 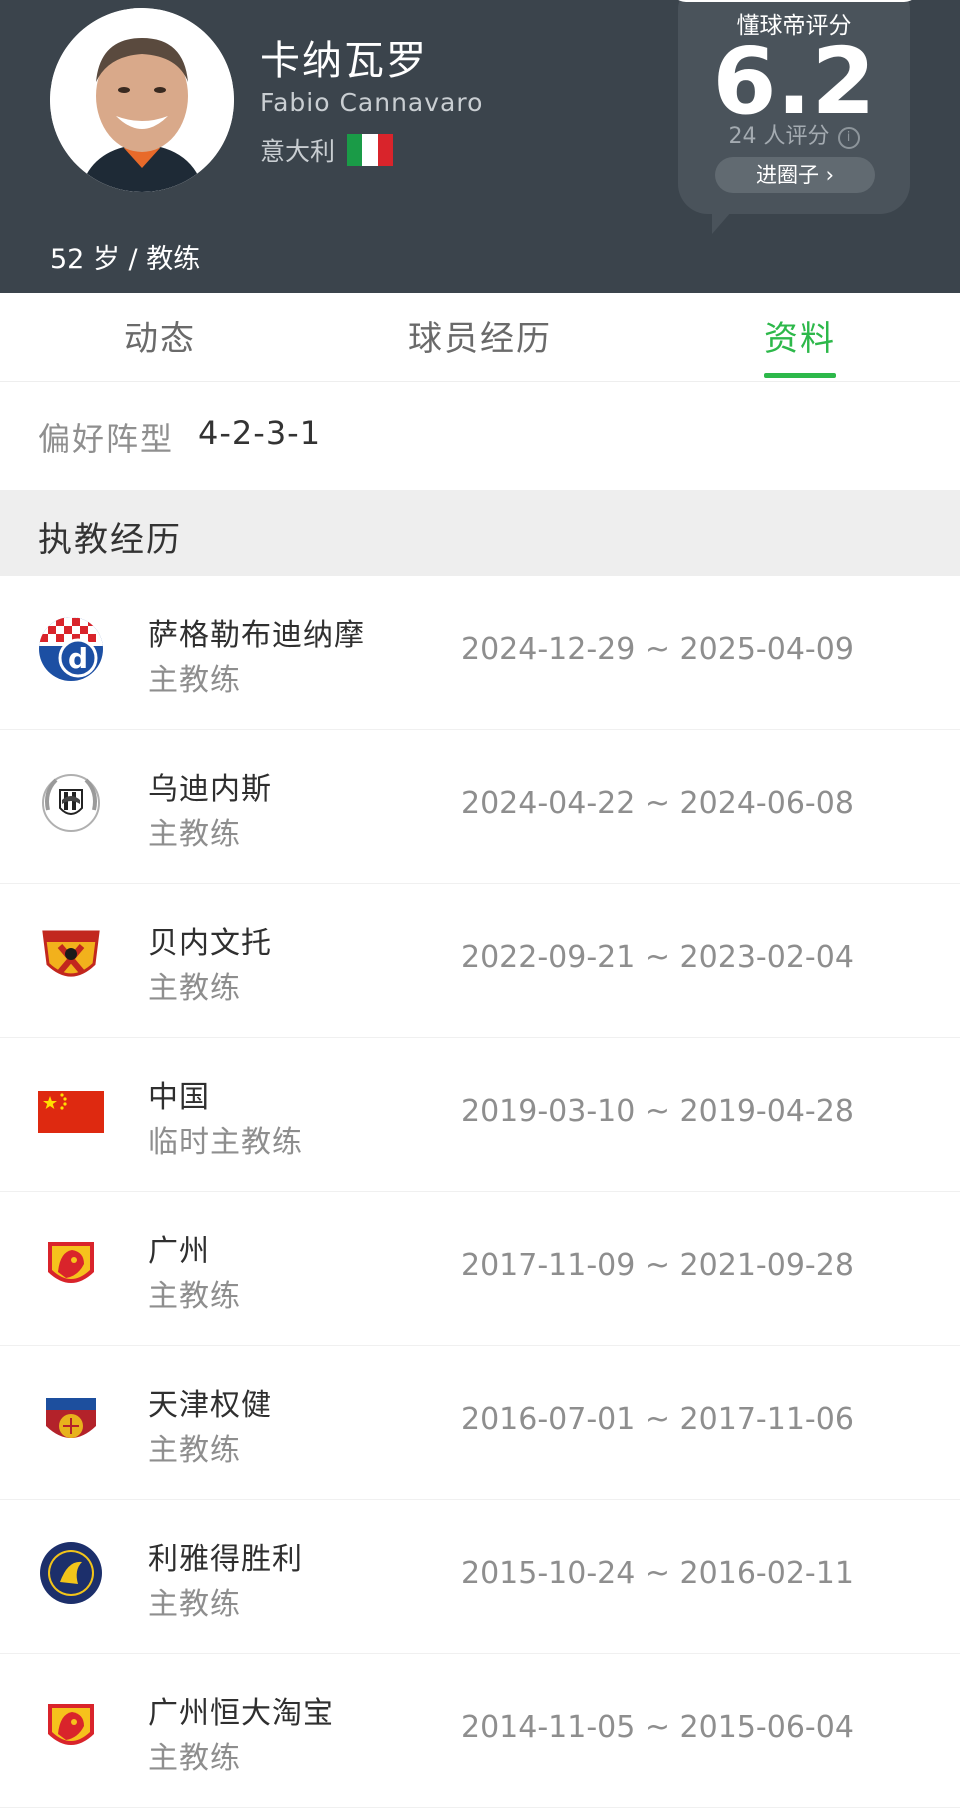 What do you see at coordinates (657, 1573) in the screenshot?
I see `tenure-dates: 2015-10-24 ~ 2016-02-11` at bounding box center [657, 1573].